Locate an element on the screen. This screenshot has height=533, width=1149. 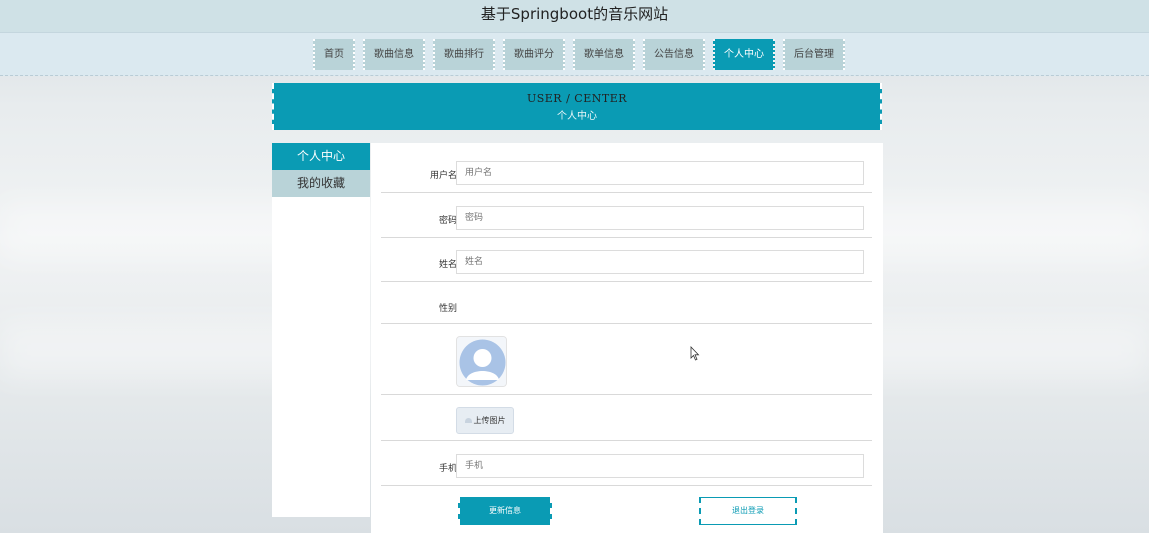
update-info-button: 更新信息 is located at coordinates (505, 511).